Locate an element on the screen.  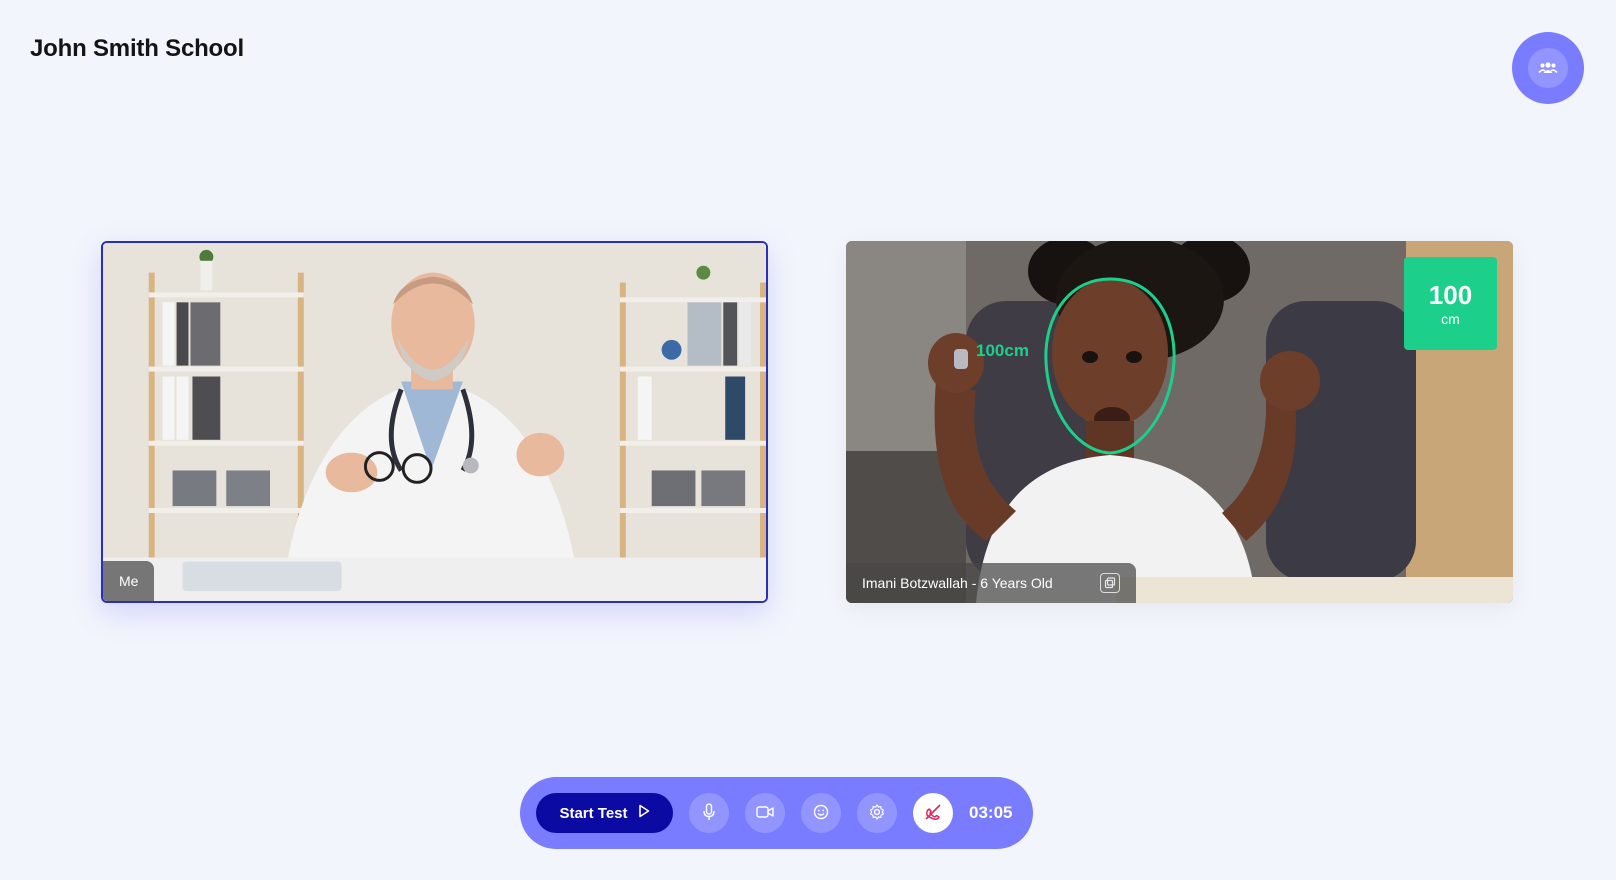
start-test-button: Start Test is located at coordinates (604, 813).